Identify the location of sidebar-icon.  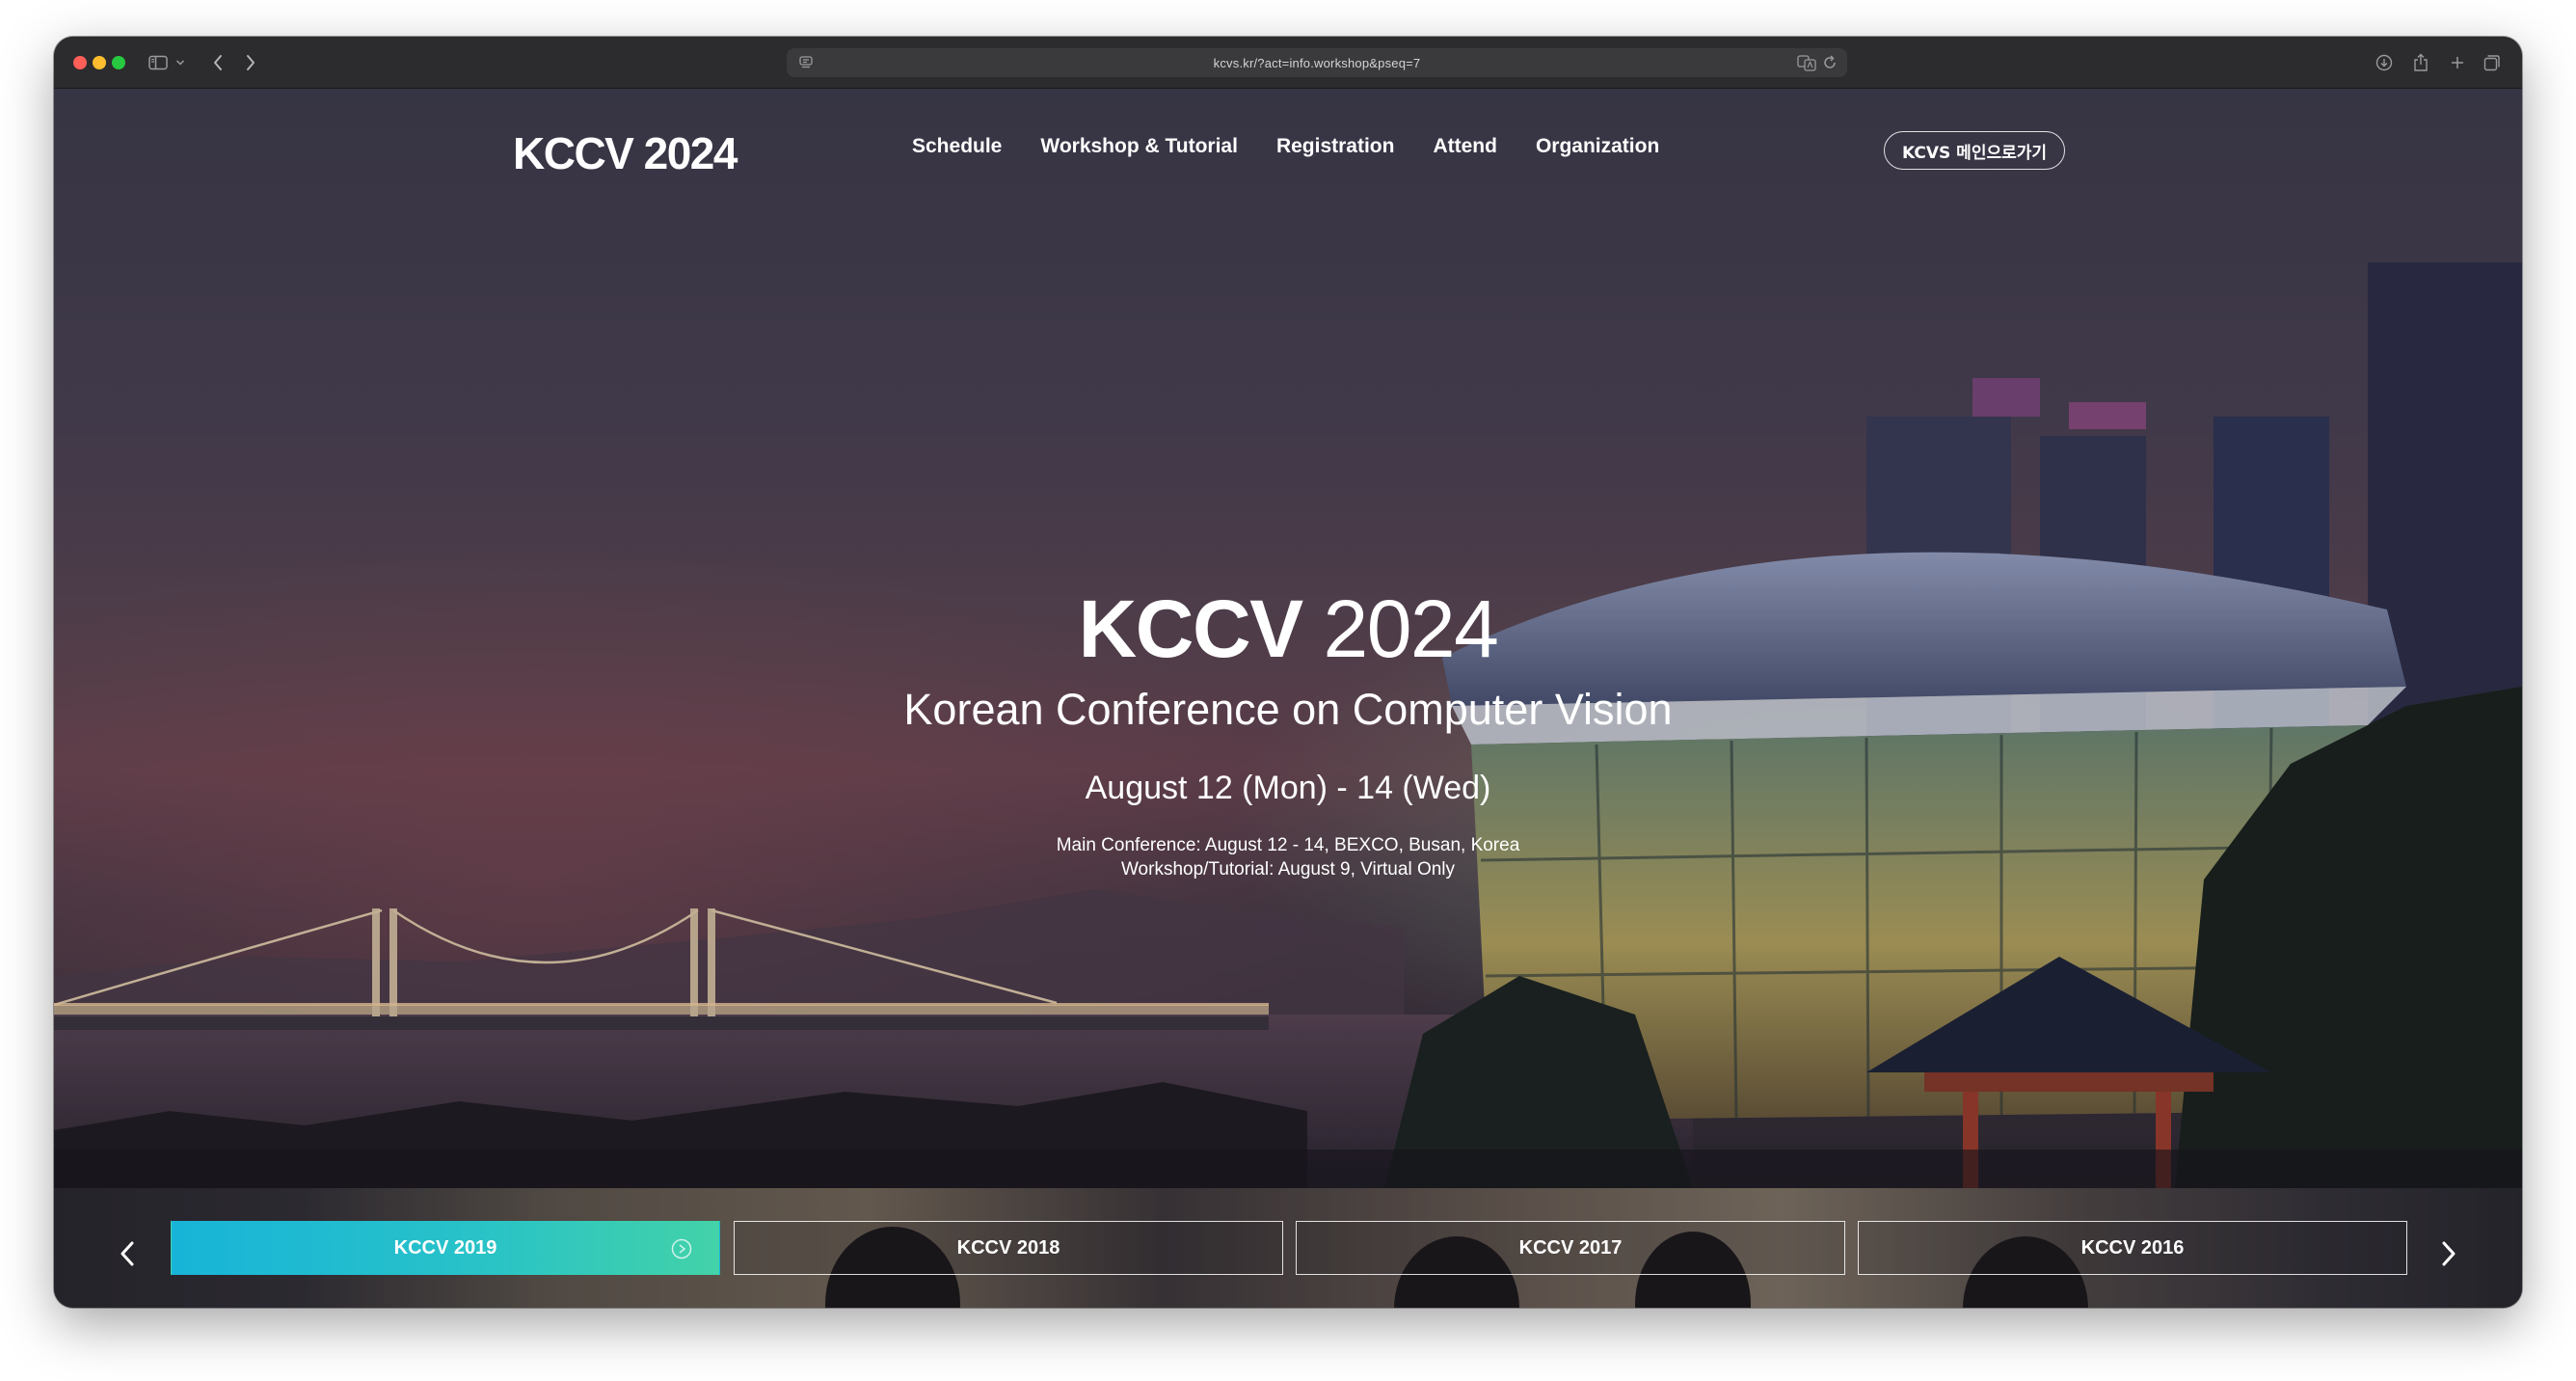
(159, 62).